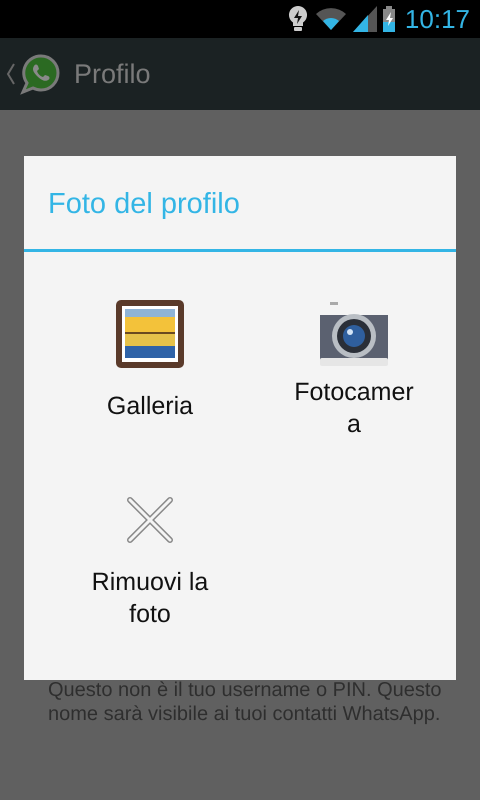 The image size is (480, 800). I want to click on option-label: Galleria, so click(150, 406).